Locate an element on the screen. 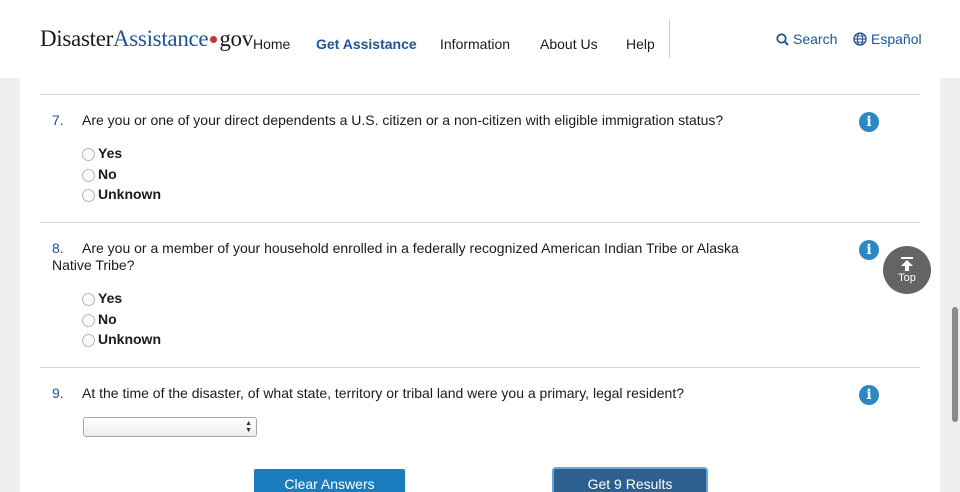  question-number: 7. is located at coordinates (58, 120).